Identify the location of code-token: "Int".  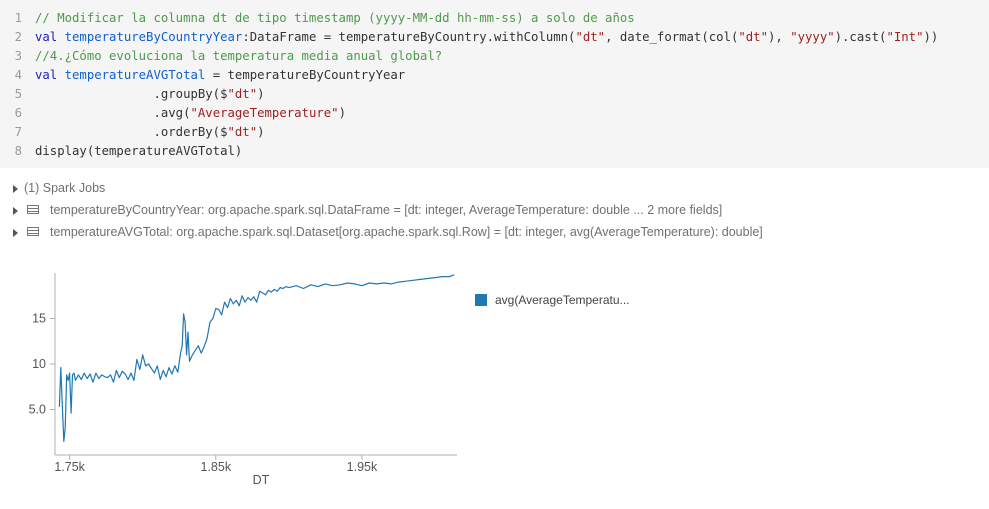
(905, 37).